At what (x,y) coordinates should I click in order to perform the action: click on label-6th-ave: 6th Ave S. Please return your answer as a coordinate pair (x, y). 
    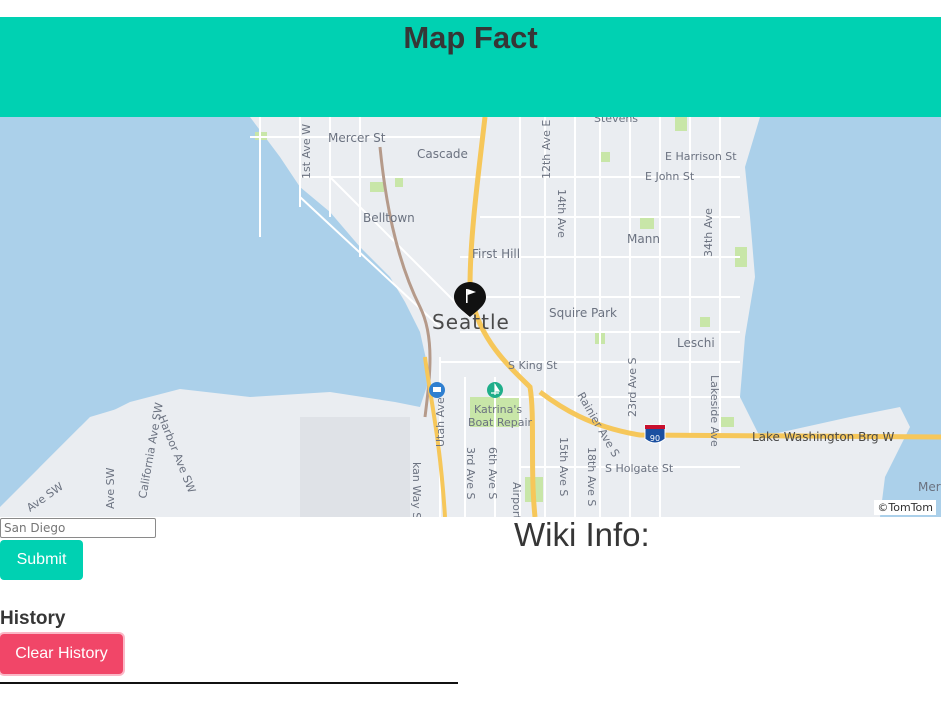
    Looking at the image, I should click on (492, 473).